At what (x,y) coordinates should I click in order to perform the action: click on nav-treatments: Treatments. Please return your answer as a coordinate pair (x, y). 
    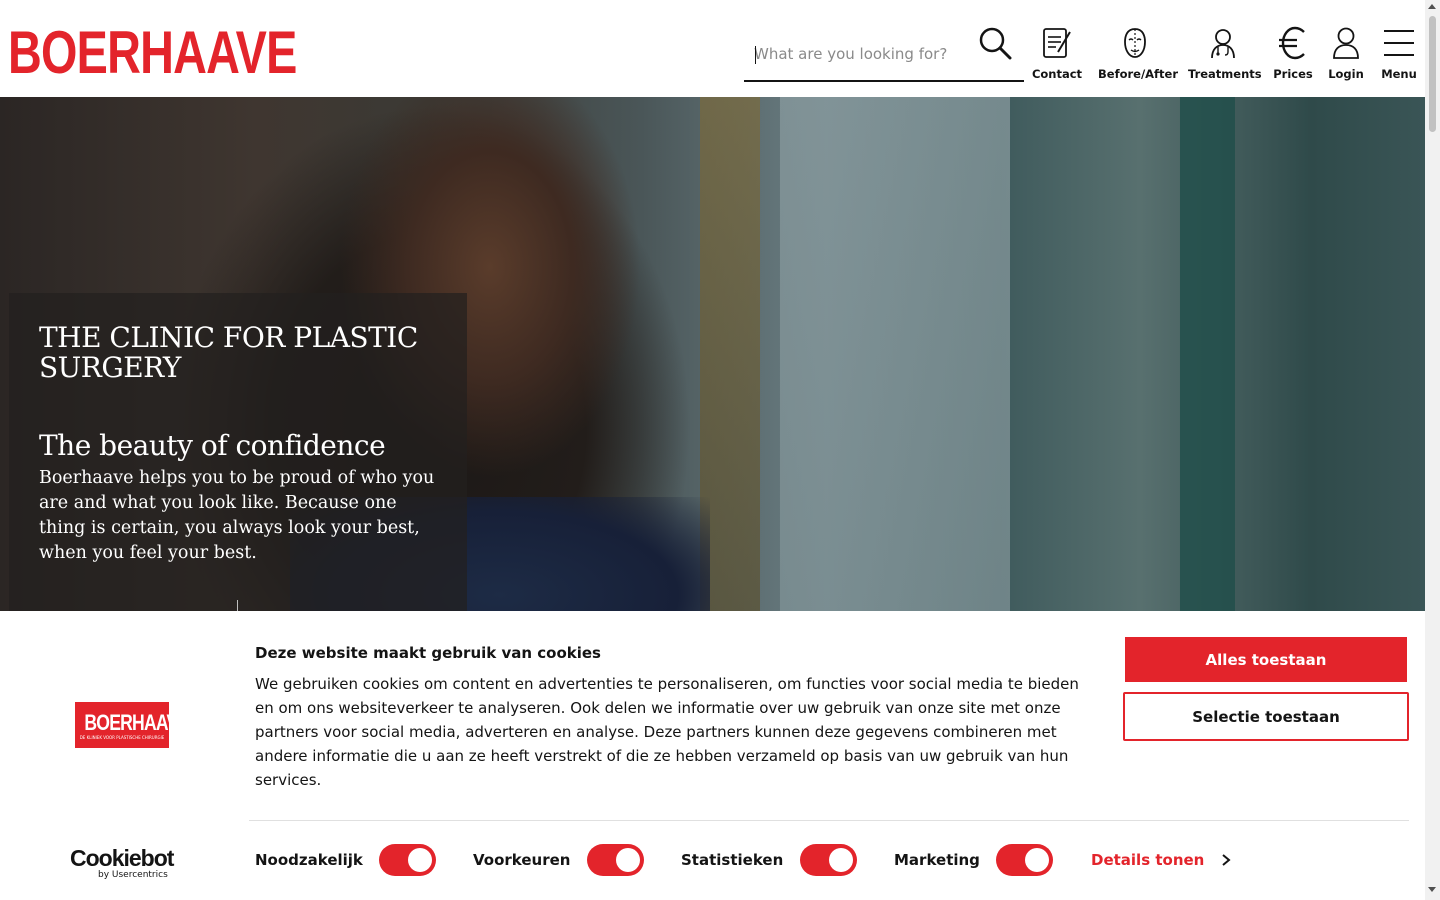
    Looking at the image, I should click on (1225, 56).